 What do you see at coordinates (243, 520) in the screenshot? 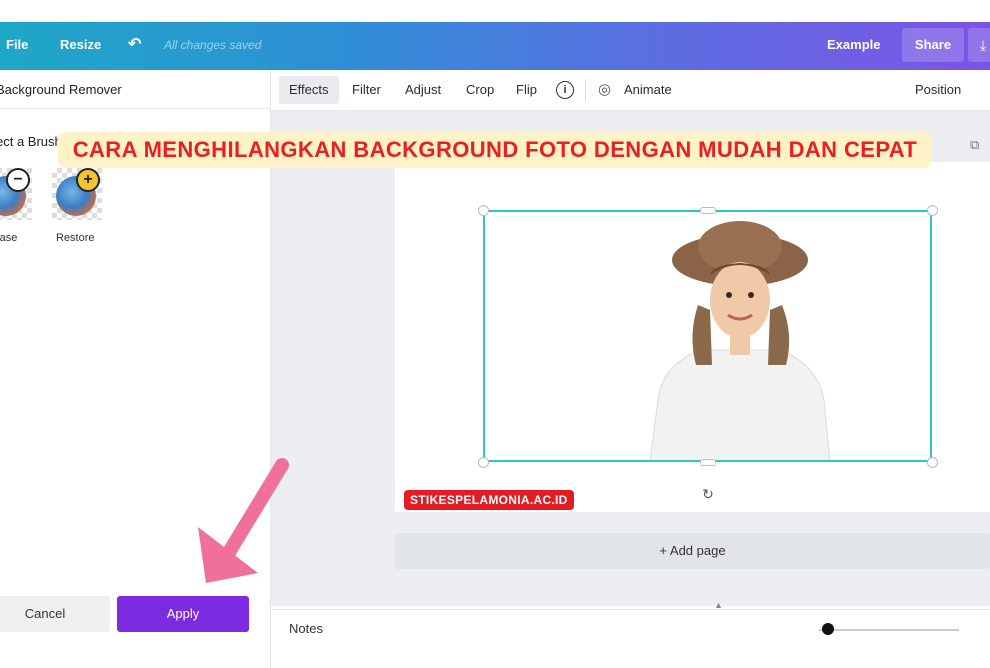
I see `pointer-arrow-icon` at bounding box center [243, 520].